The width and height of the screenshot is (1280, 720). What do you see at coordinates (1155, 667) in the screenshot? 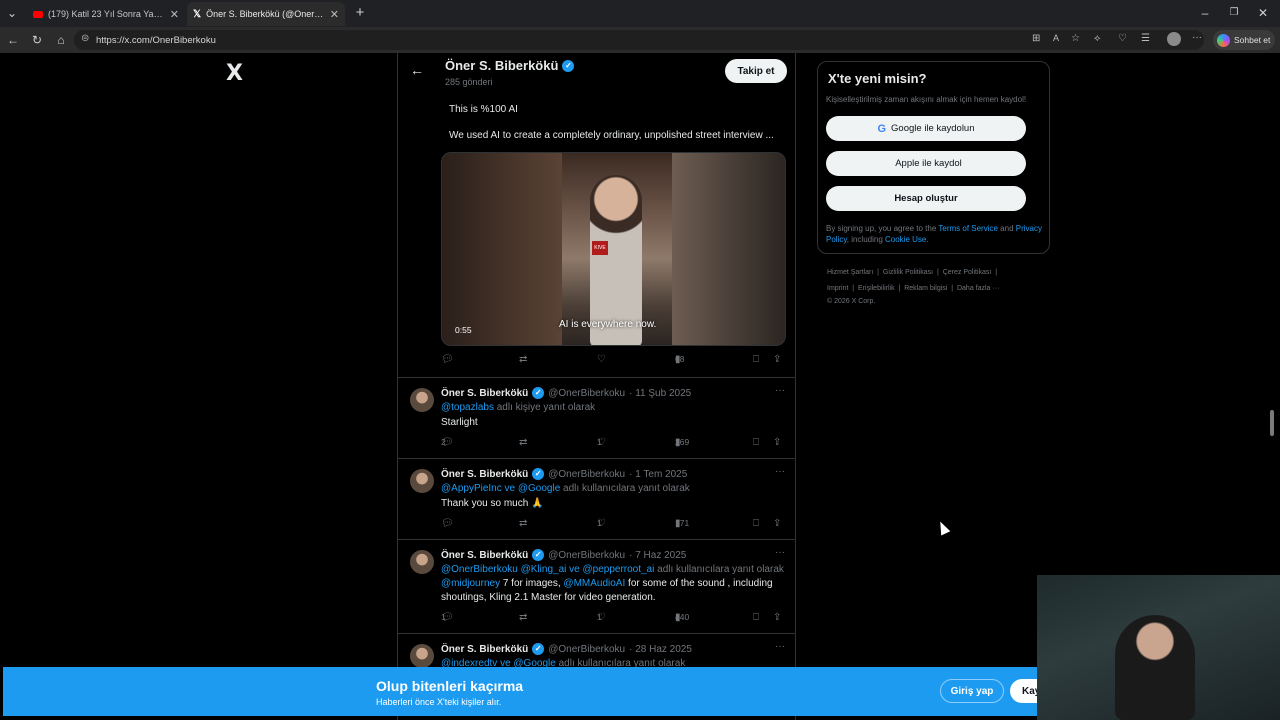
I see `webcam-person` at bounding box center [1155, 667].